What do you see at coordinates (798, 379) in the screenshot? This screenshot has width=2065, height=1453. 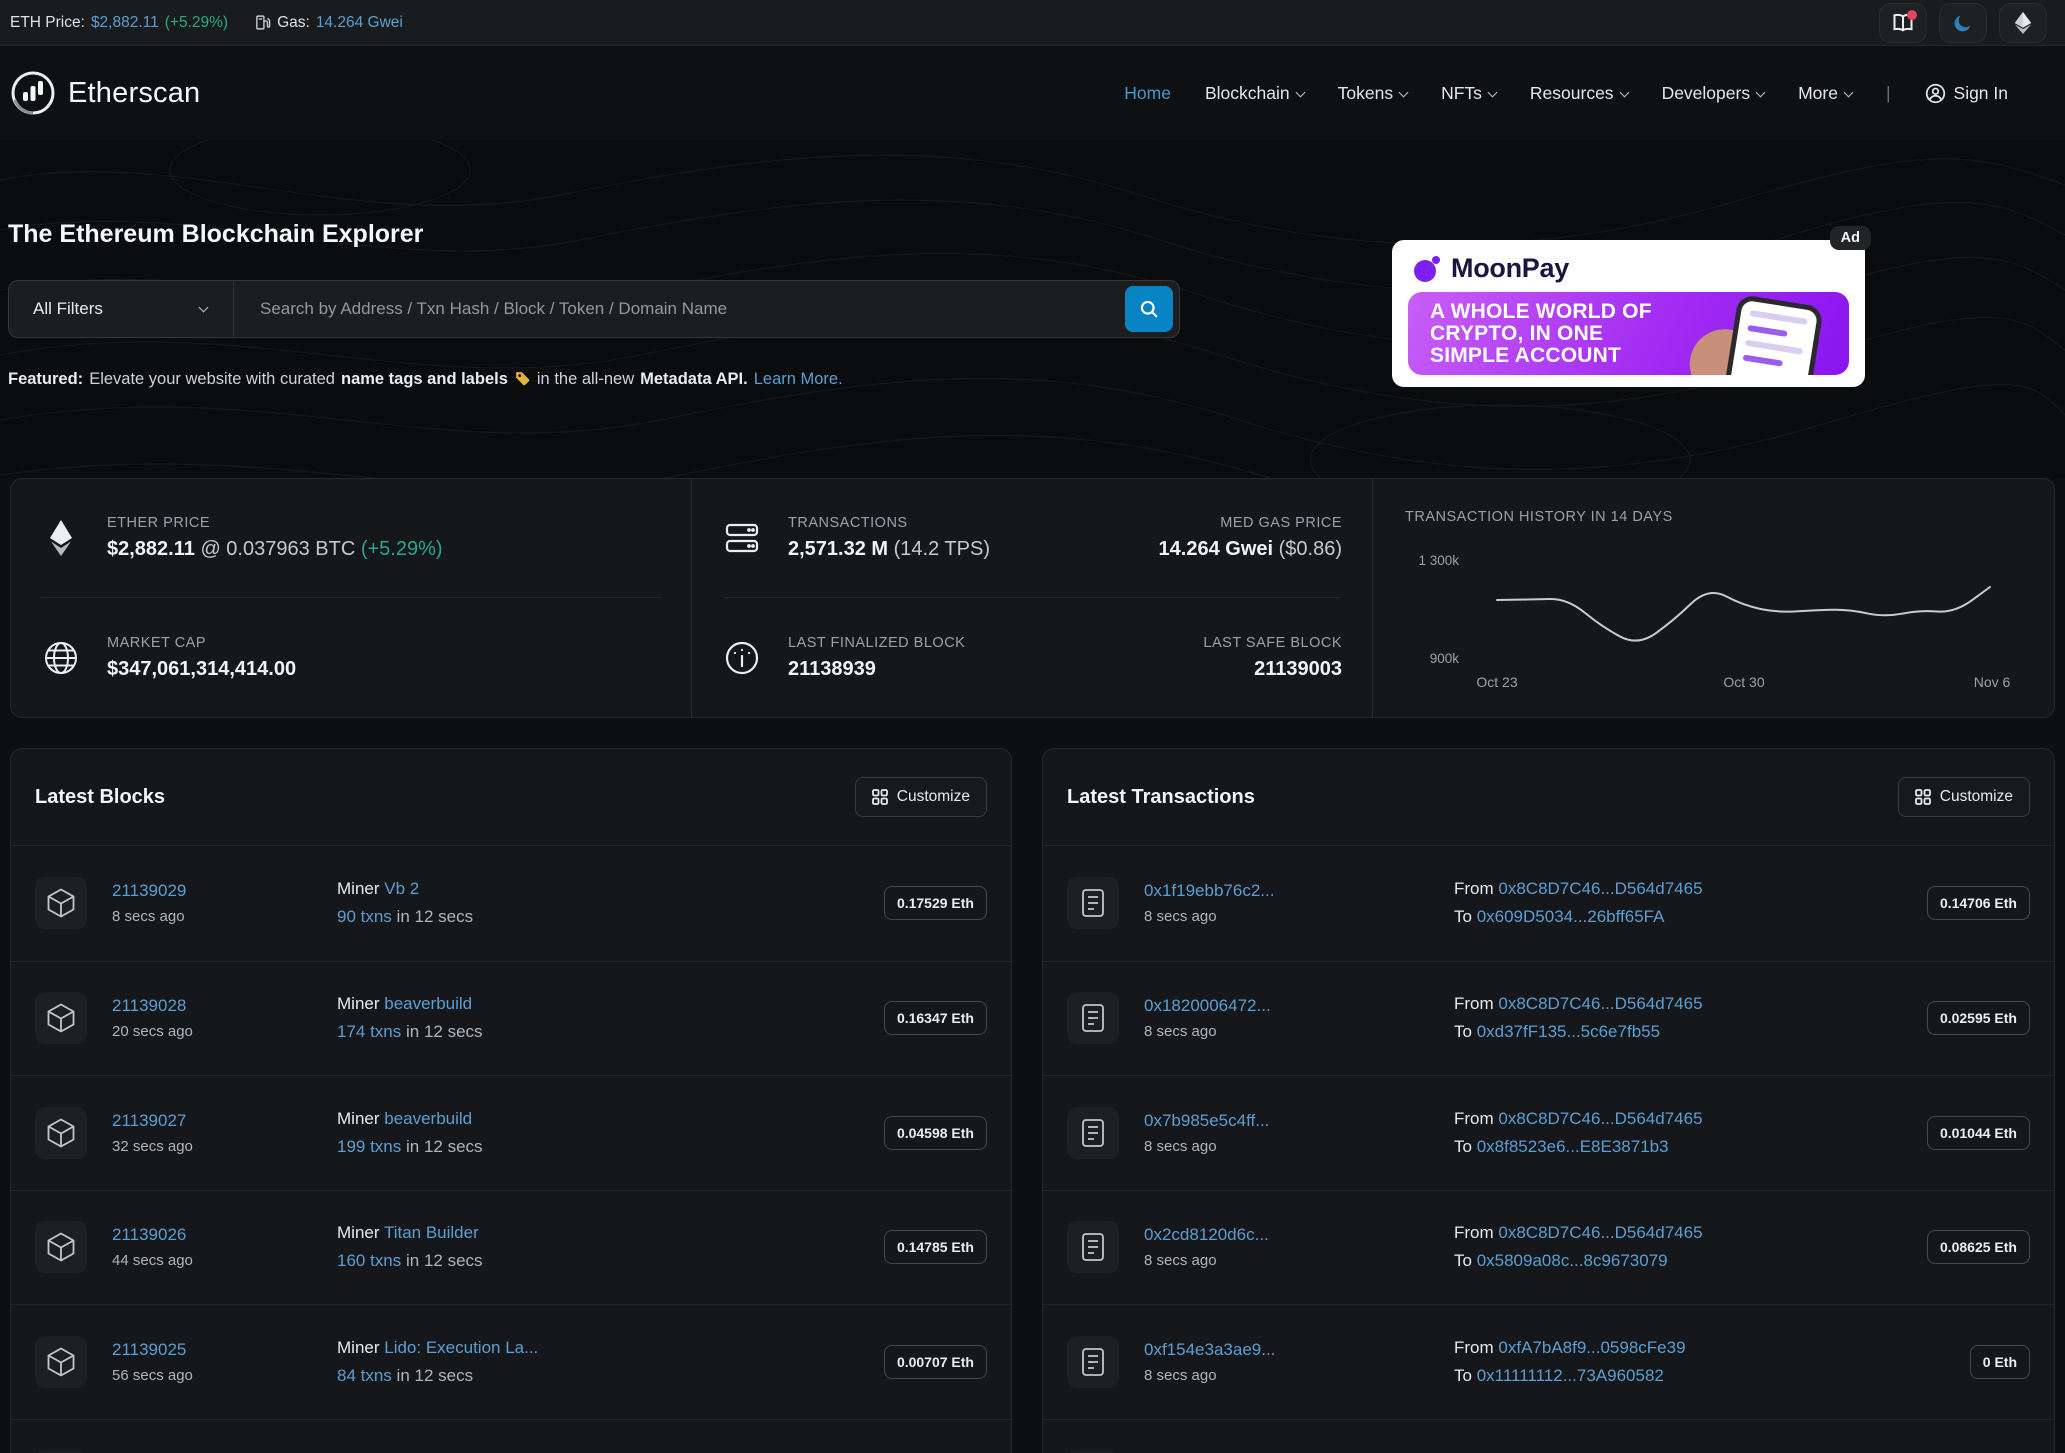 I see `learn-more-link: Learn More.` at bounding box center [798, 379].